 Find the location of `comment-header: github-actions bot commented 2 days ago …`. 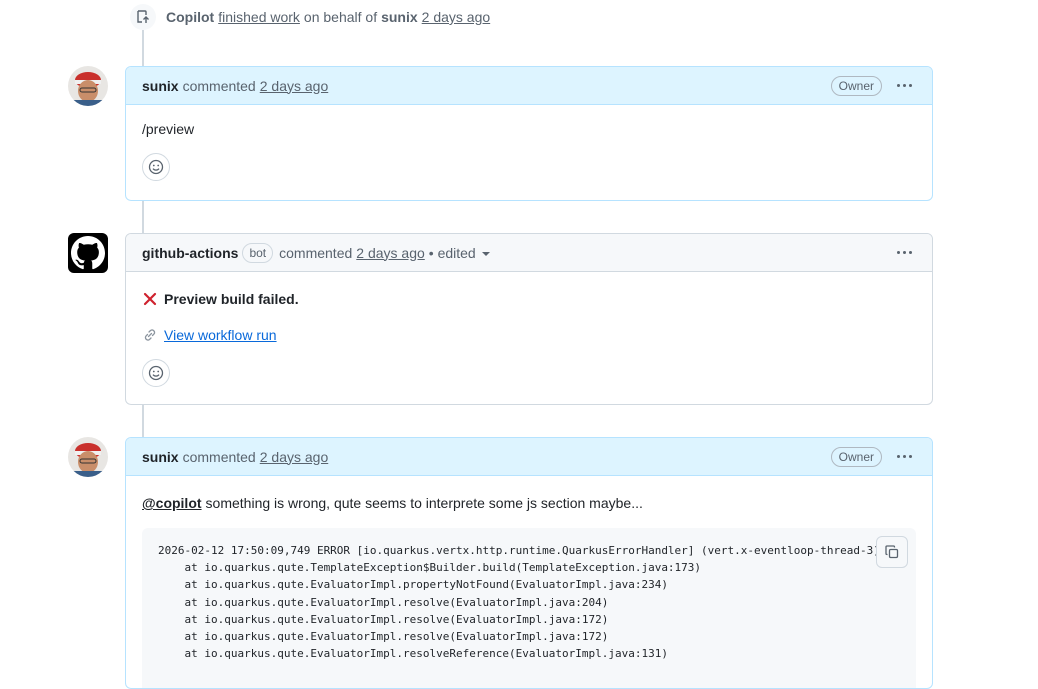

comment-header: github-actions bot commented 2 days ago … is located at coordinates (529, 253).